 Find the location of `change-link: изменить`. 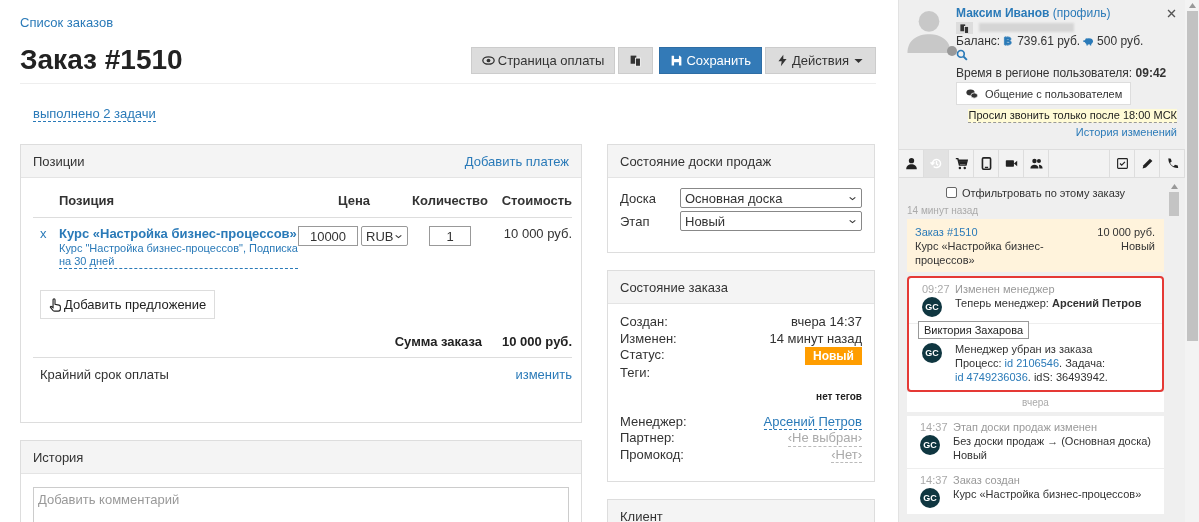

change-link: изменить is located at coordinates (543, 374).